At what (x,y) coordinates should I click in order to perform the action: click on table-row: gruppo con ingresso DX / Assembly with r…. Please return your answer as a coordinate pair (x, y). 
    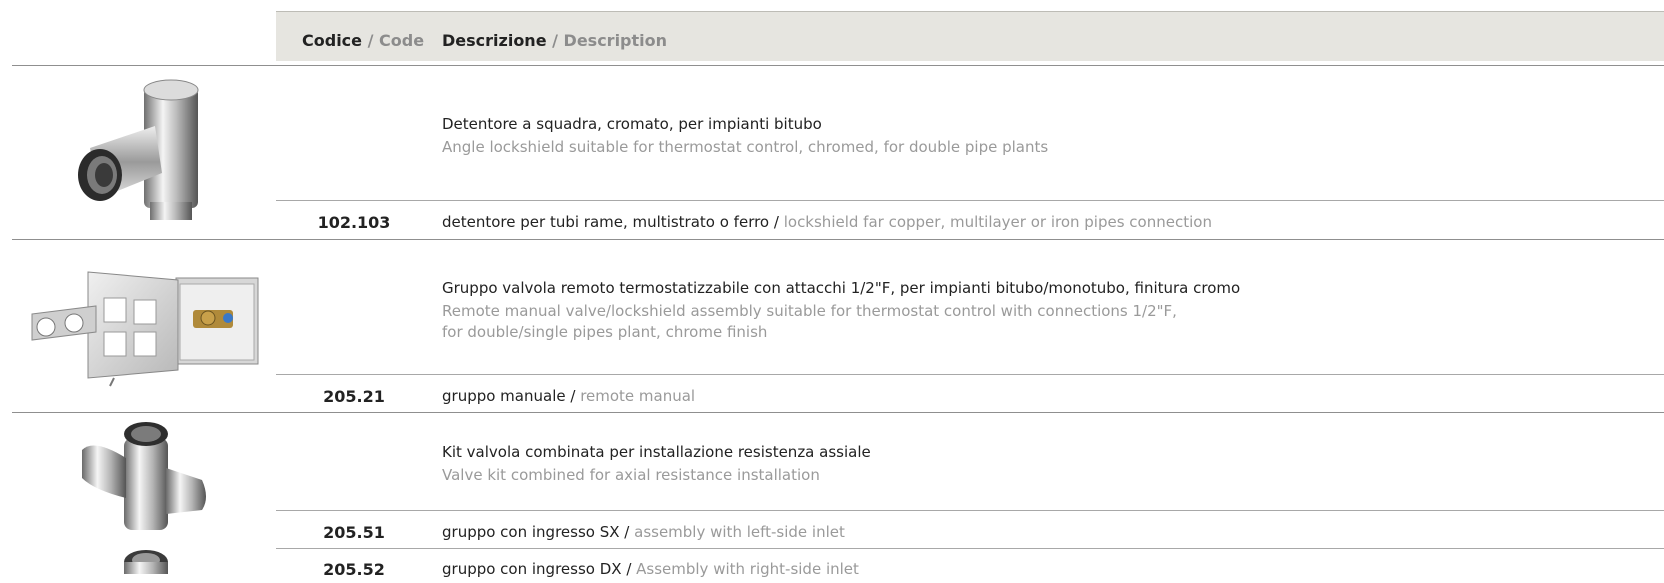
    Looking at the image, I should click on (650, 569).